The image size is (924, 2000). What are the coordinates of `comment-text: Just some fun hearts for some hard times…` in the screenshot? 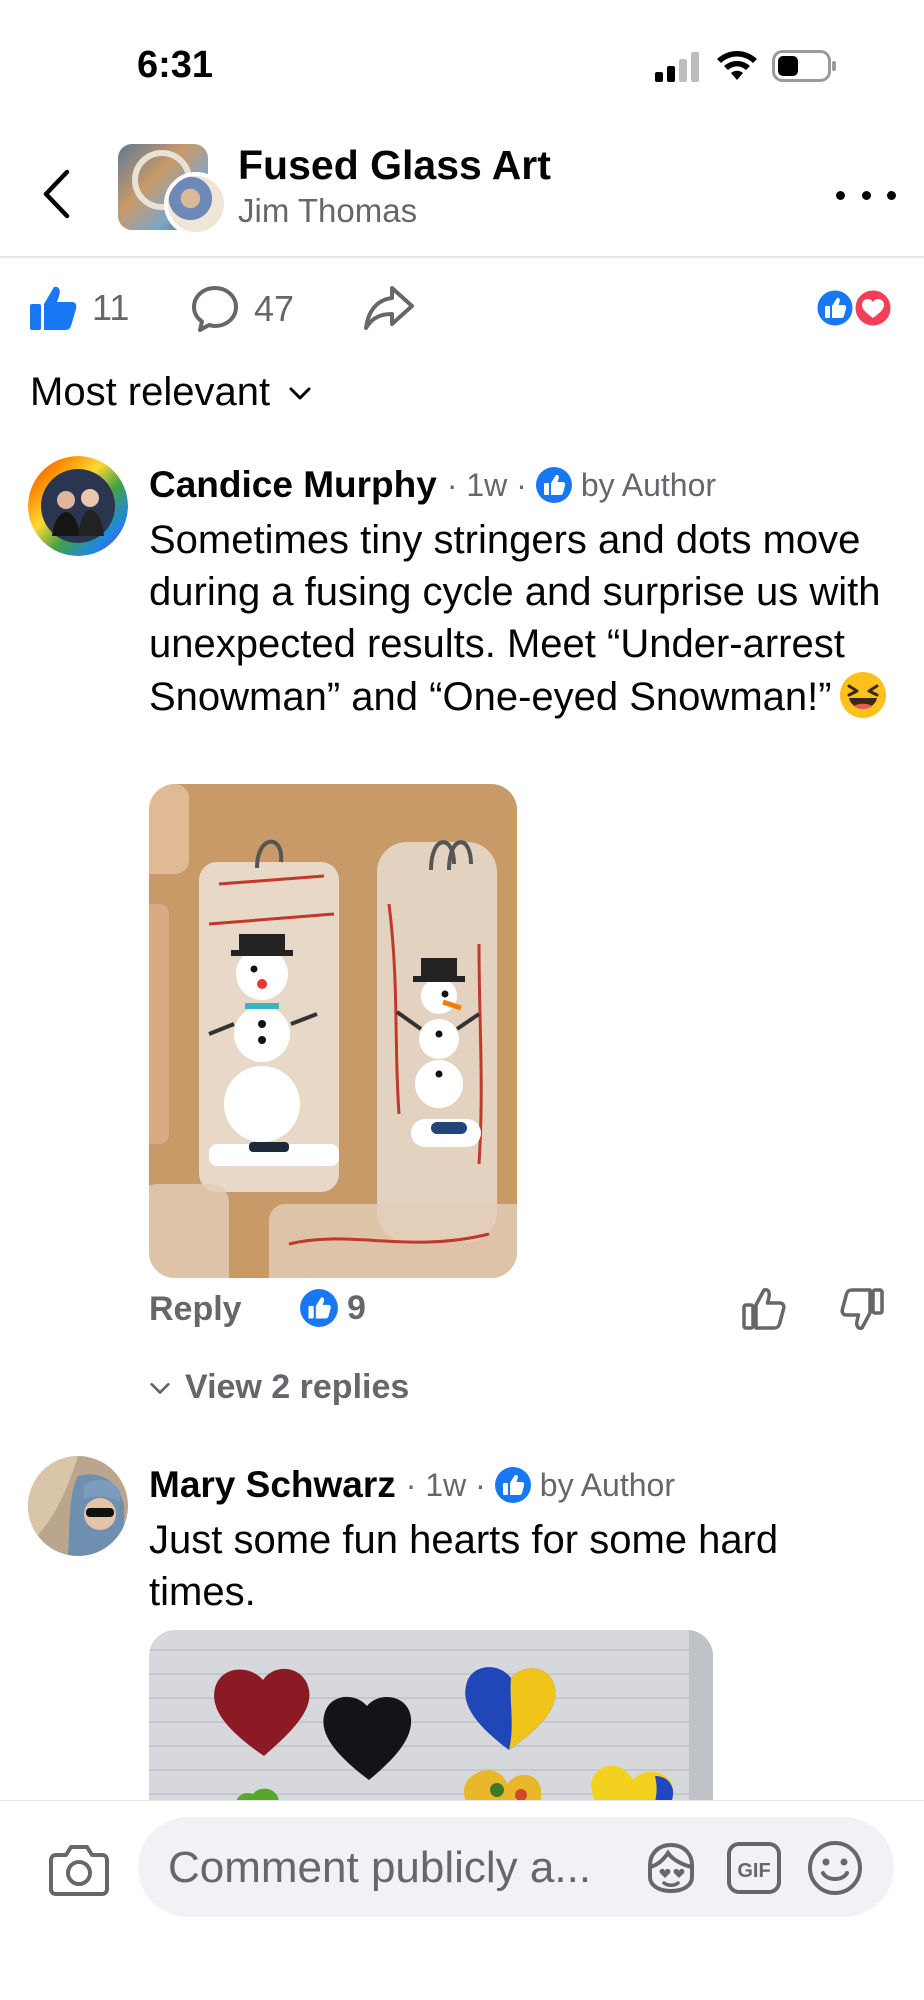 It's located at (464, 1566).